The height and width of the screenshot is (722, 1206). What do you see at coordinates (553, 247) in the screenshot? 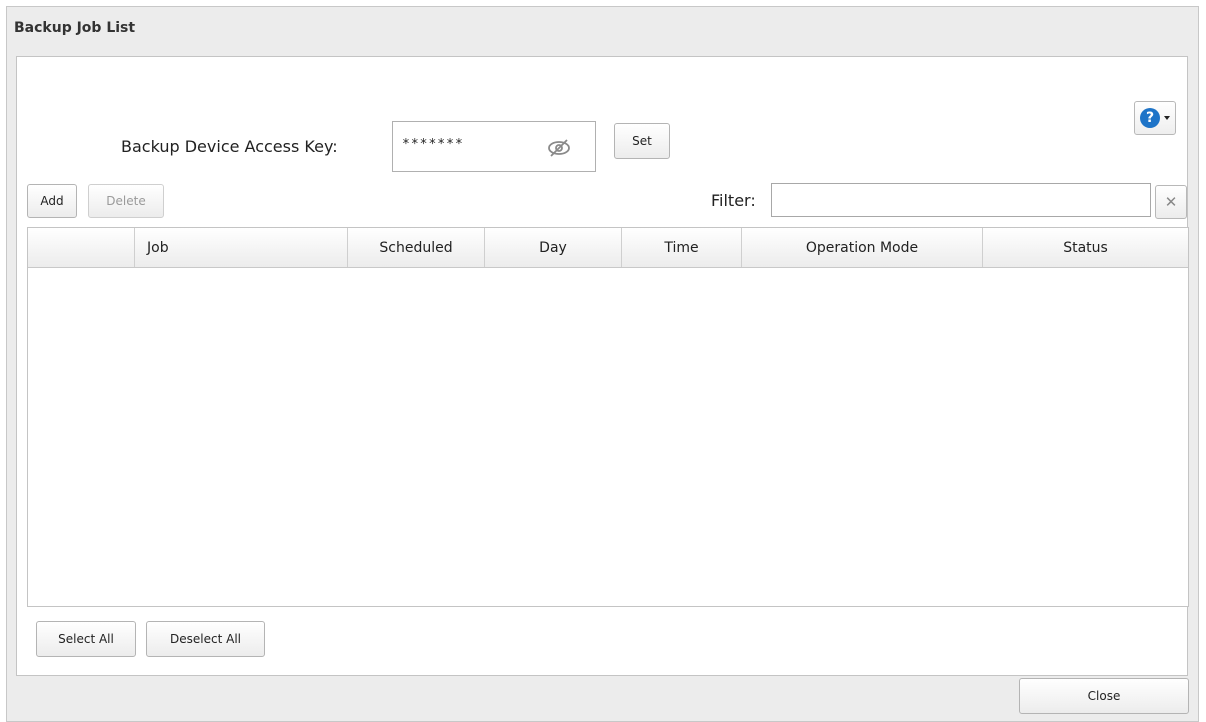
I see `column-header-day: Day` at bounding box center [553, 247].